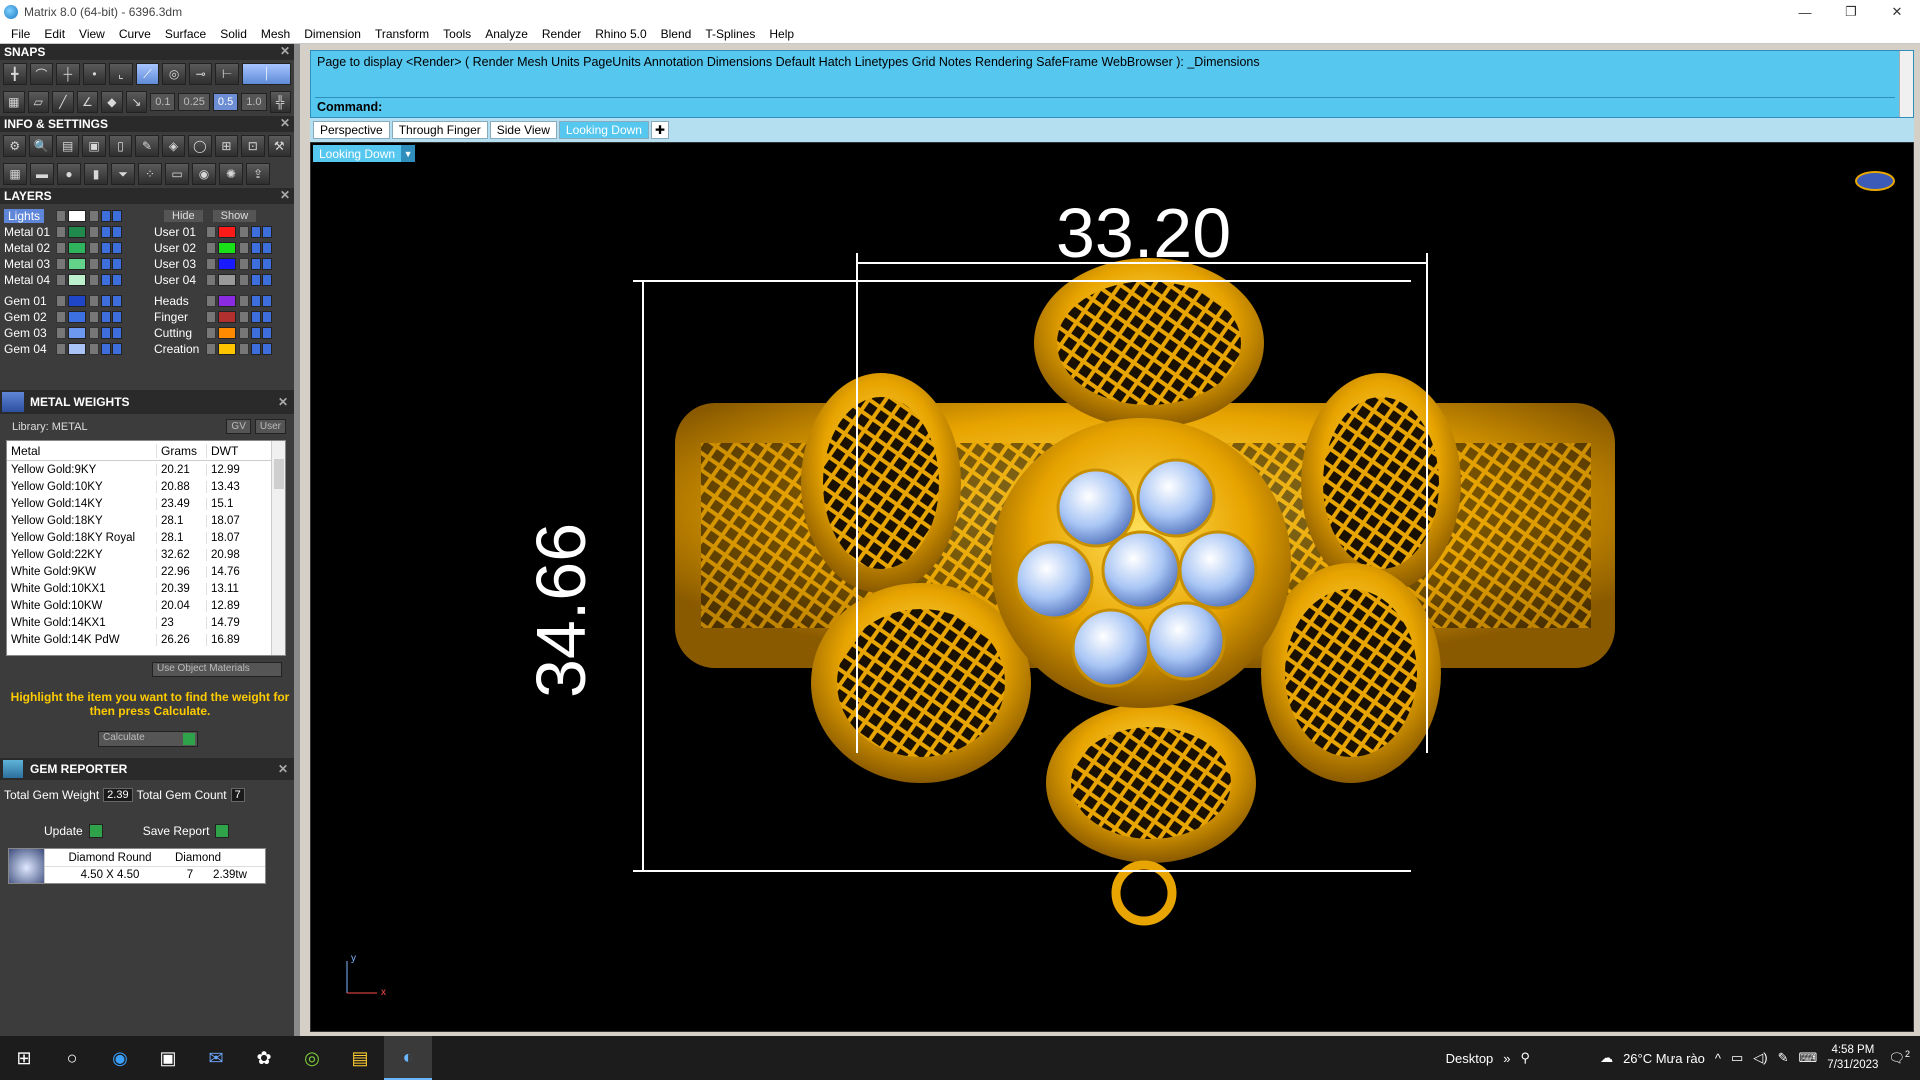 The height and width of the screenshot is (1080, 1920). Describe the element at coordinates (312, 1058) in the screenshot. I see `green-app-icon: ◎` at that location.